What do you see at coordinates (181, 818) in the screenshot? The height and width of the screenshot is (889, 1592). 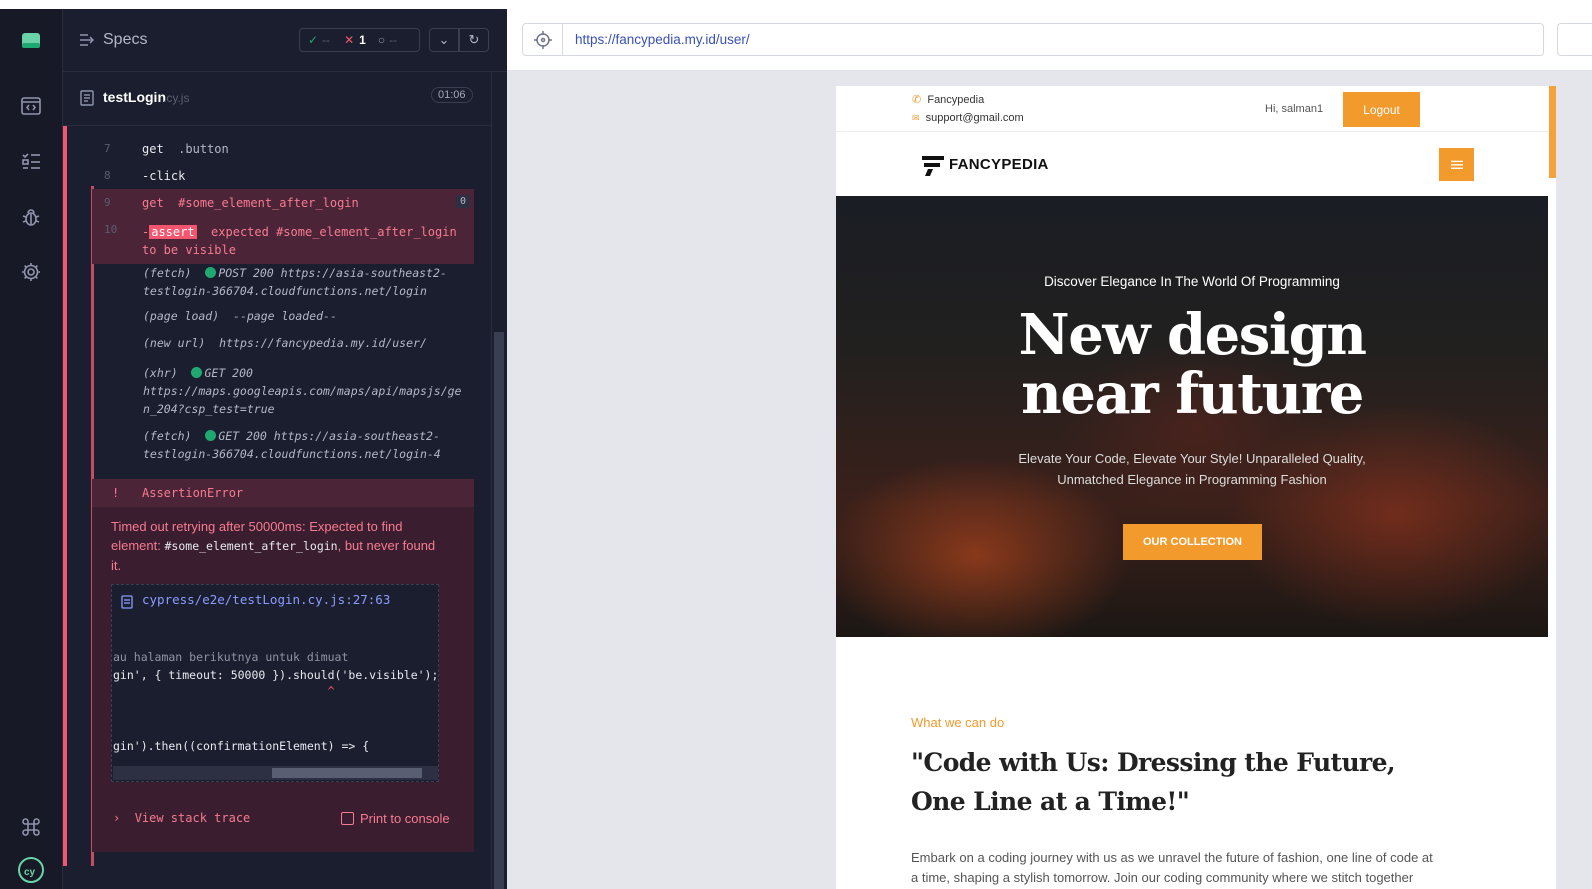 I see `view-stack-trace-button: › View stack trace` at bounding box center [181, 818].